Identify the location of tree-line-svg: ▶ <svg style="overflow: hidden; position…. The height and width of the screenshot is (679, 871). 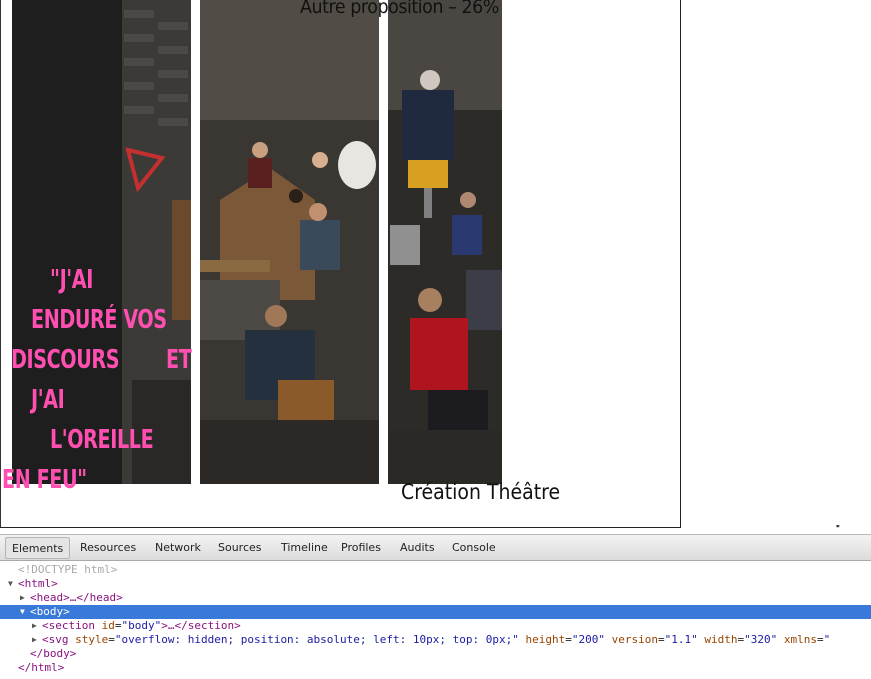
(435, 640).